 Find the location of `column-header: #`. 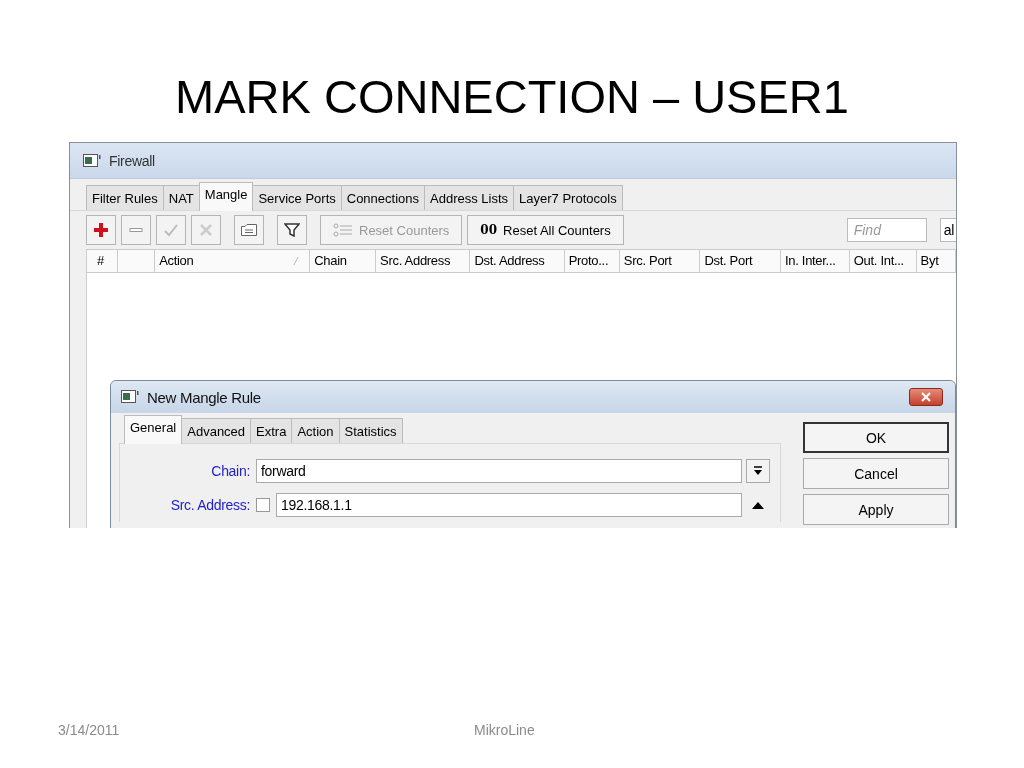

column-header: # is located at coordinates (102, 261).